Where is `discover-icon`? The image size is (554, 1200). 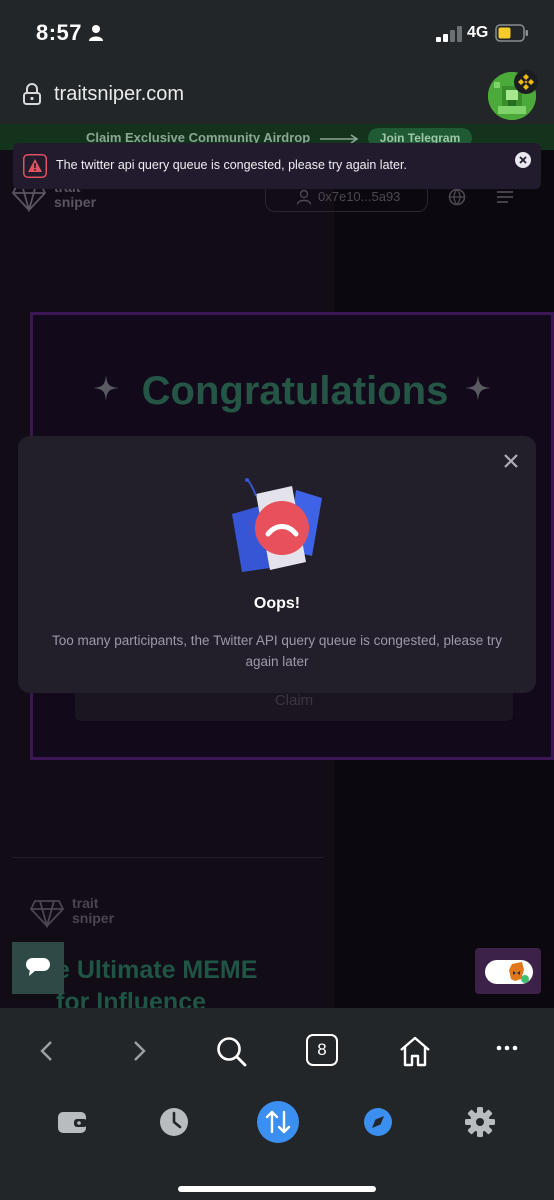
discover-icon is located at coordinates (378, 1122).